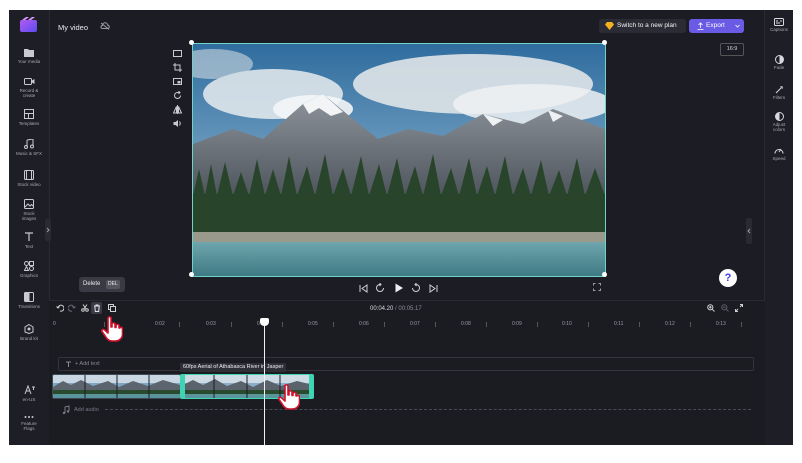  I want to click on tick-label: 0:11, so click(619, 324).